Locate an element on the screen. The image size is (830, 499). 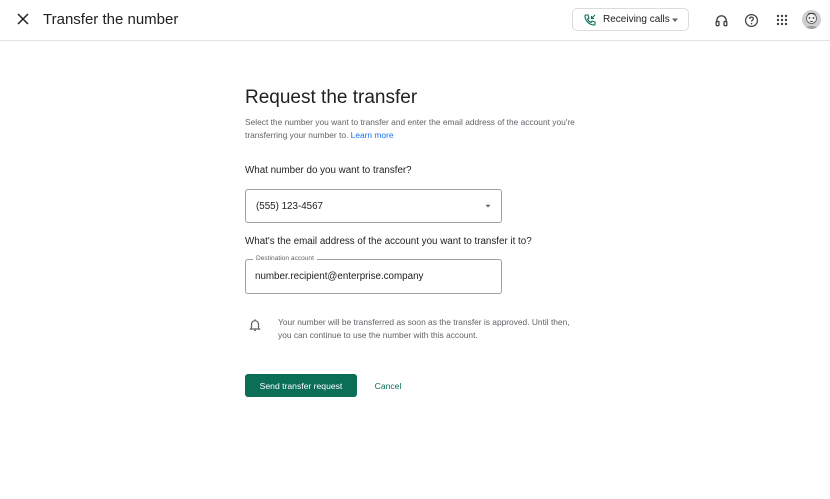
headset-icon is located at coordinates (721, 20).